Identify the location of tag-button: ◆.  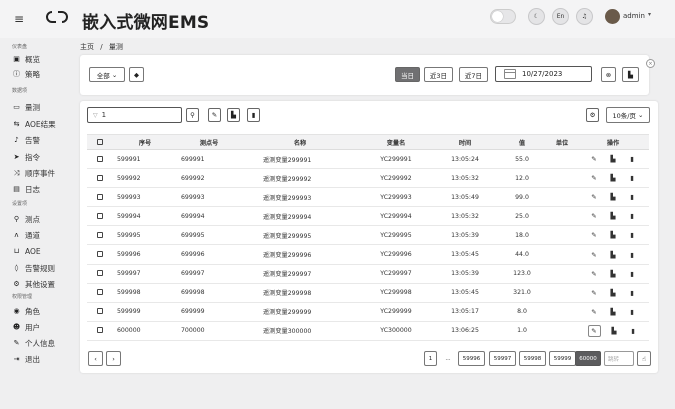
(136, 74).